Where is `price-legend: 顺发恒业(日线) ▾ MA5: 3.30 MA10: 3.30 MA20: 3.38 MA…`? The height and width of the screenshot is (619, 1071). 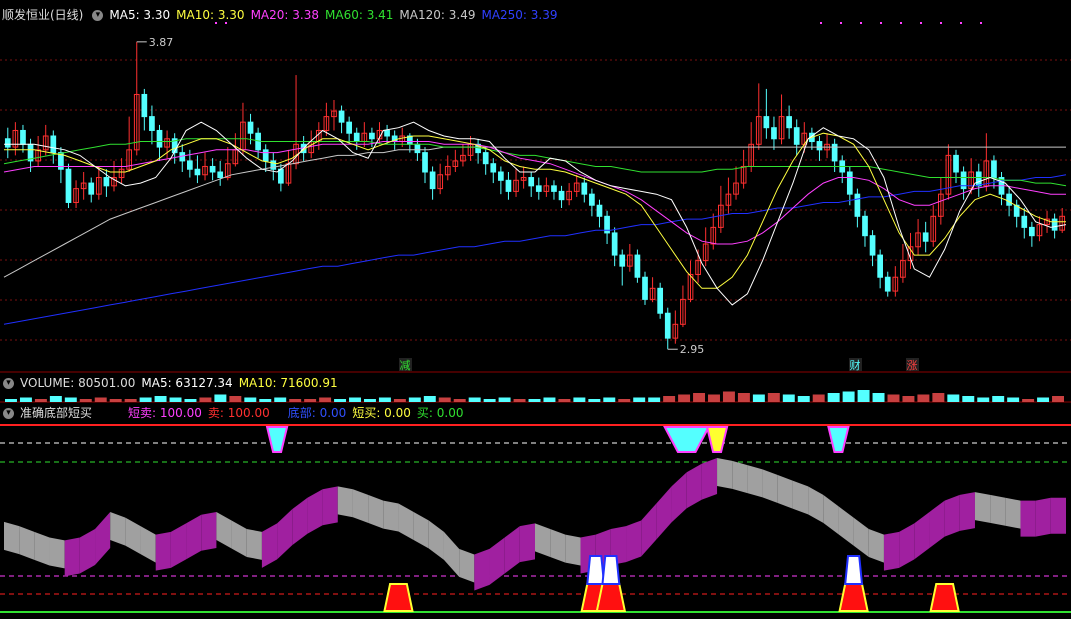 price-legend: 顺发恒业(日线) ▾ MA5: 3.30 MA10: 3.30 MA20: 3.38 MA… is located at coordinates (282, 15).